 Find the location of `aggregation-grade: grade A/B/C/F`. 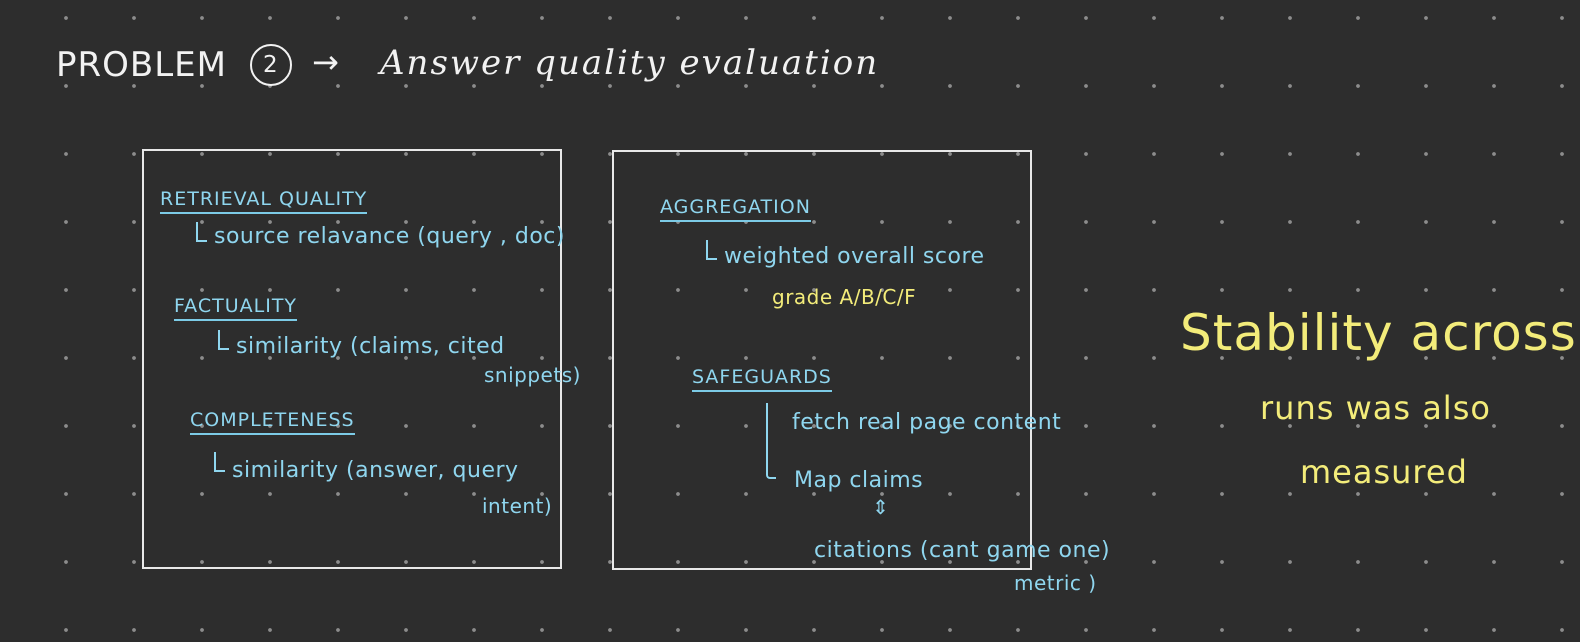

aggregation-grade: grade A/B/C/F is located at coordinates (844, 297).